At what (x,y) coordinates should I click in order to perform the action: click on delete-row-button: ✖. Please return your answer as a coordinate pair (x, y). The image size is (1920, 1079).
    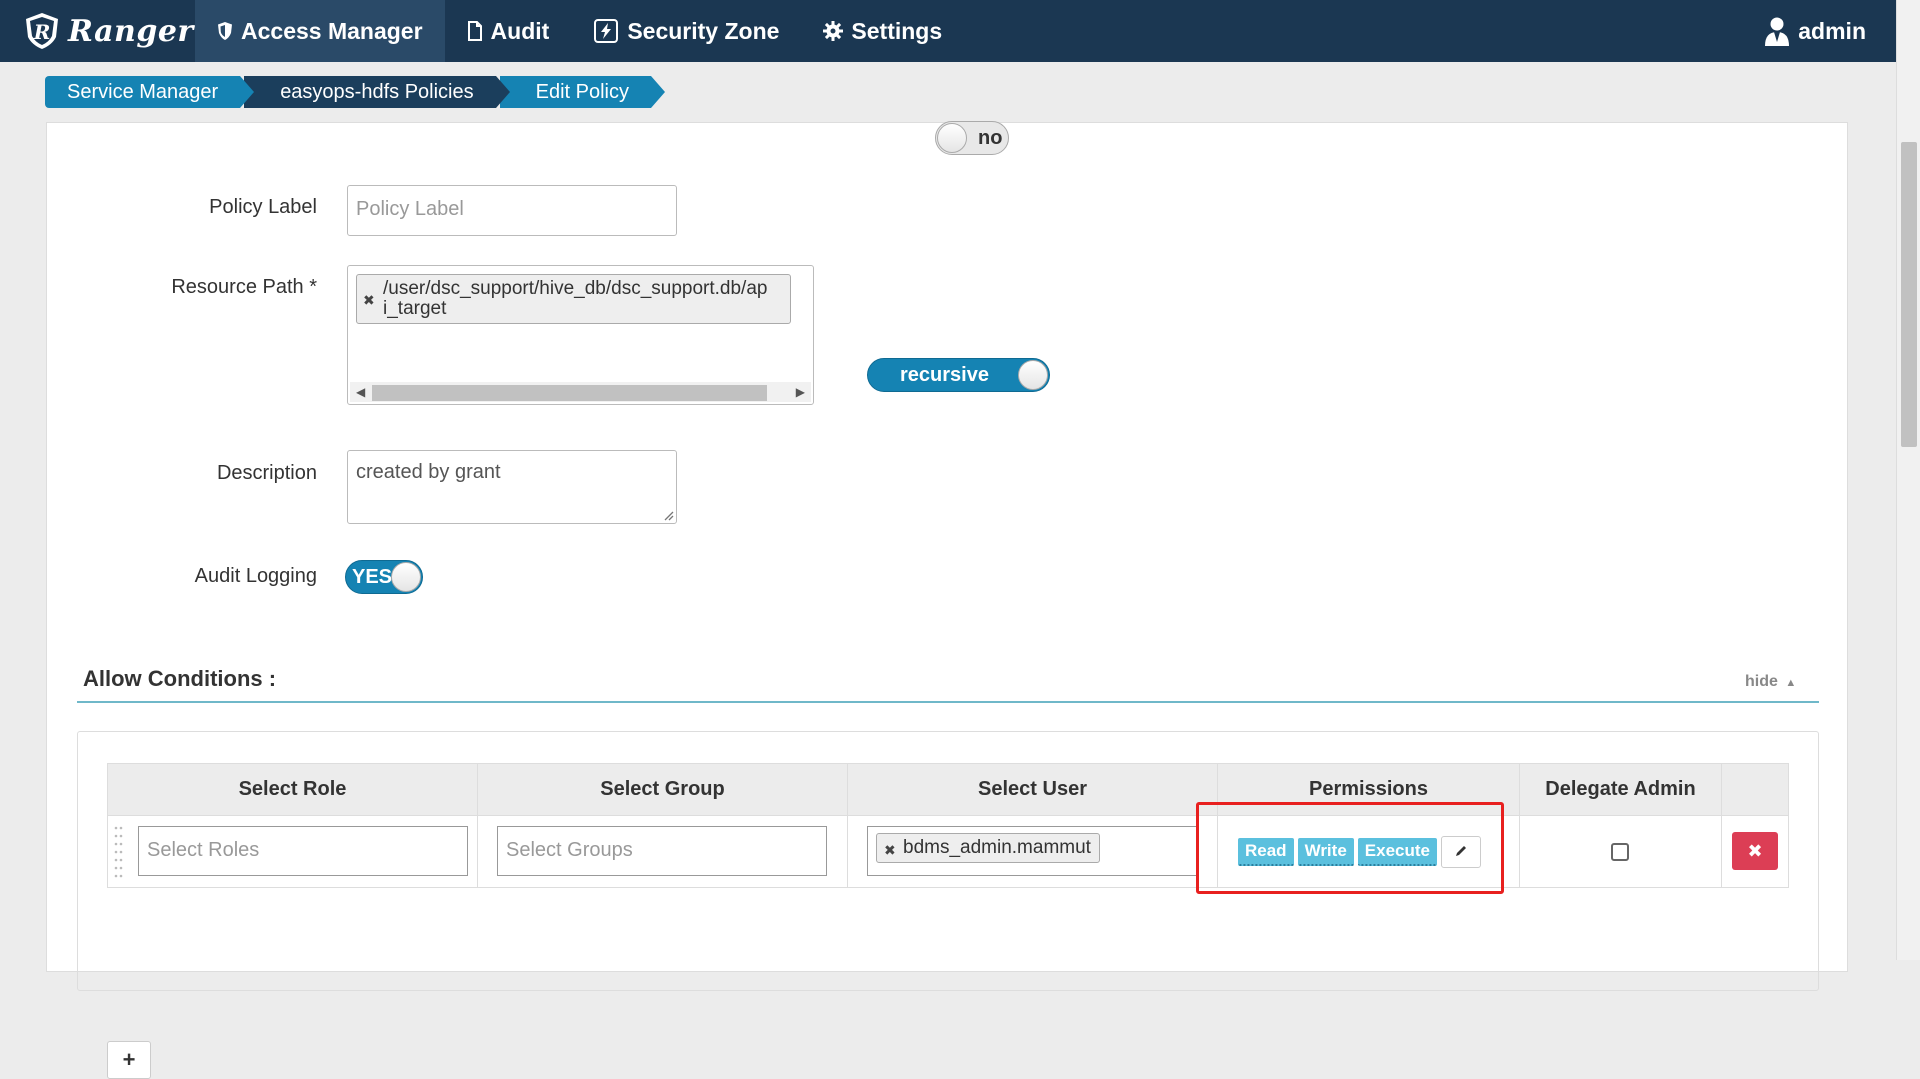
    Looking at the image, I should click on (1755, 851).